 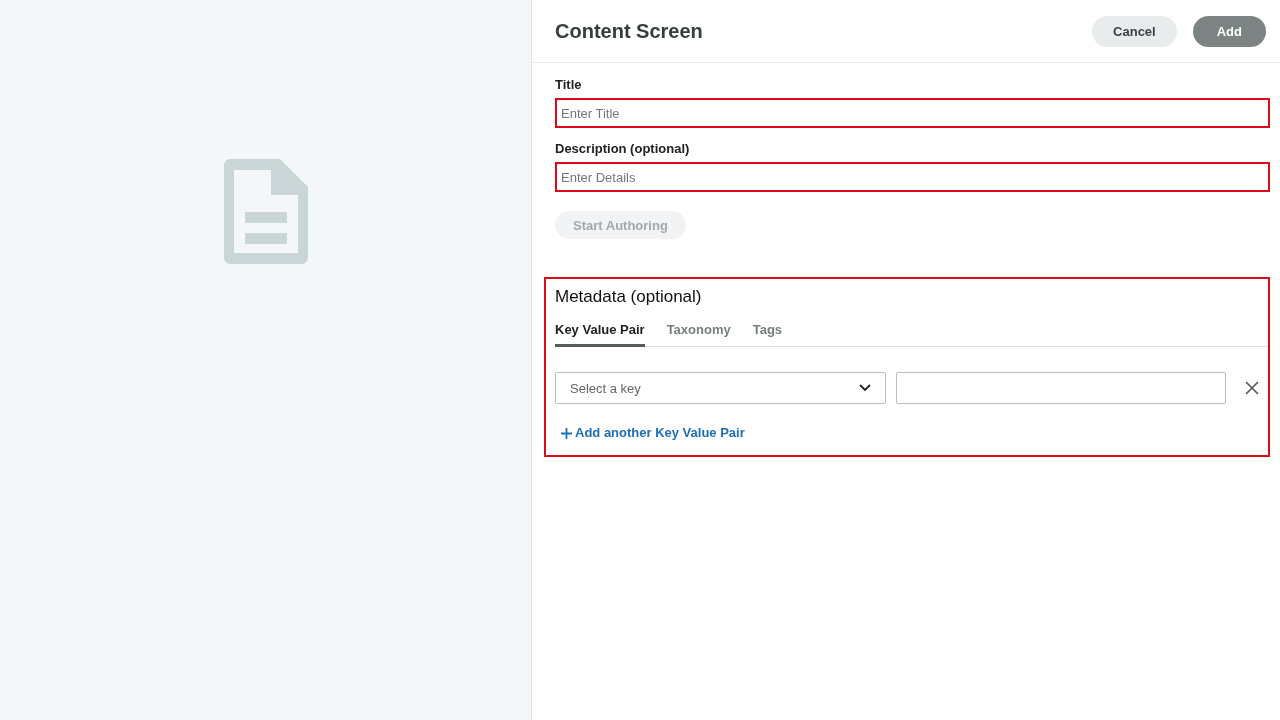 What do you see at coordinates (629, 31) in the screenshot?
I see `screen-title: Content Screen` at bounding box center [629, 31].